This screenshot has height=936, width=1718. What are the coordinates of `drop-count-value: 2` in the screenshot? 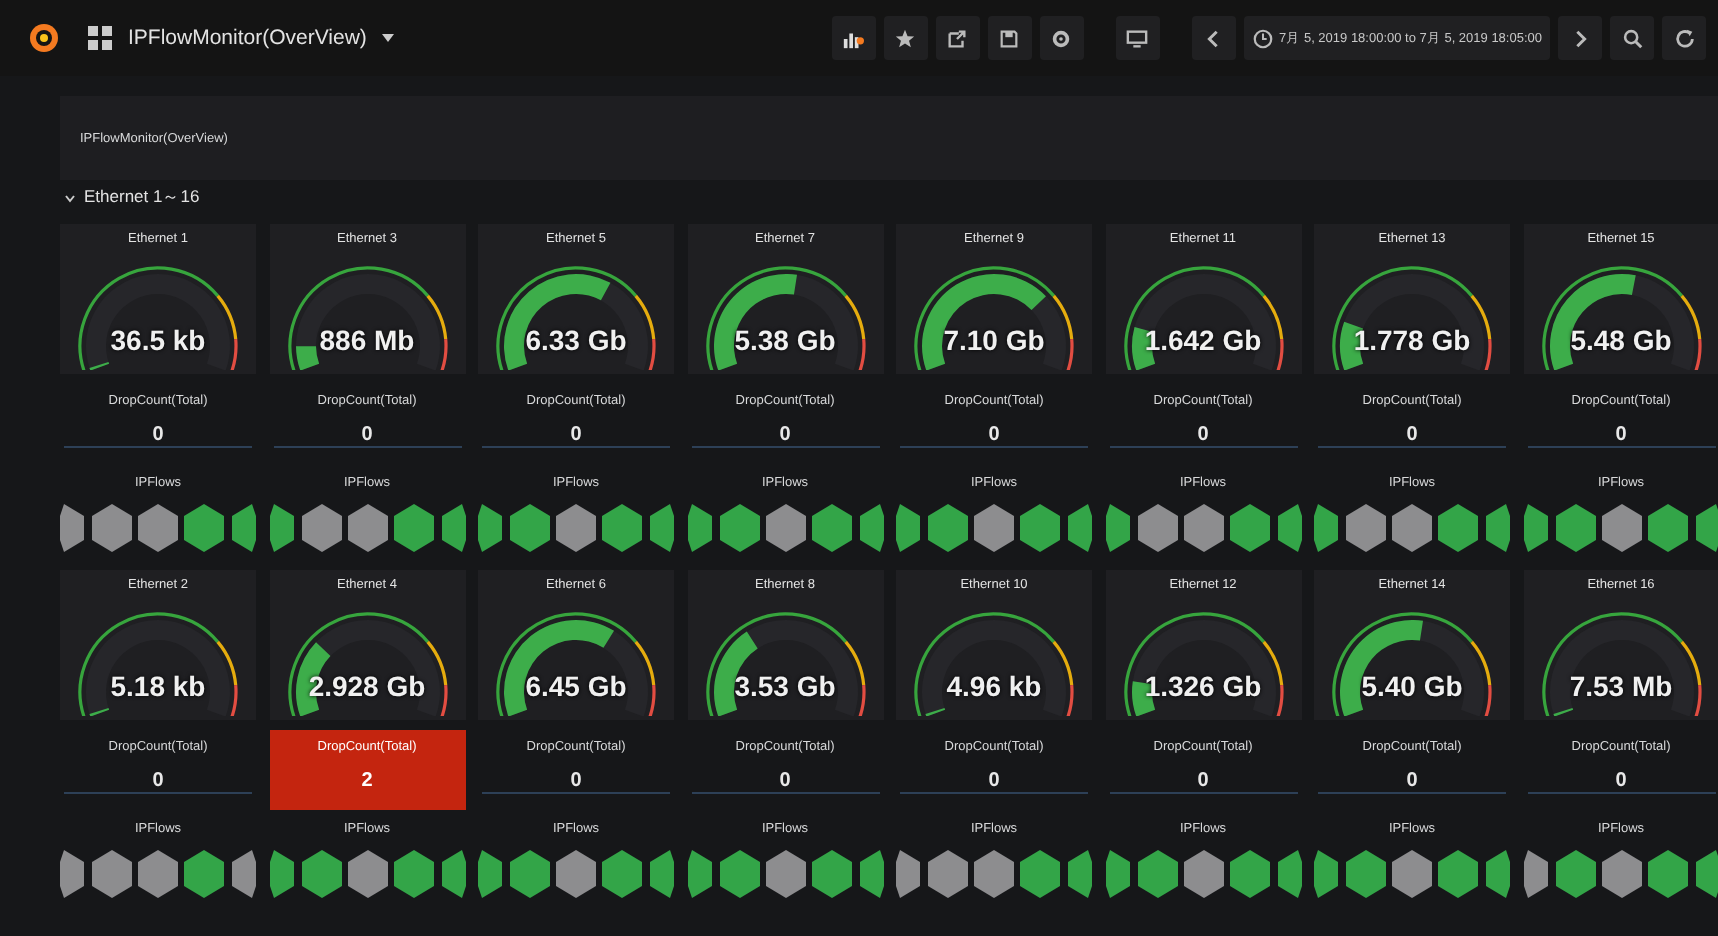 It's located at (367, 781).